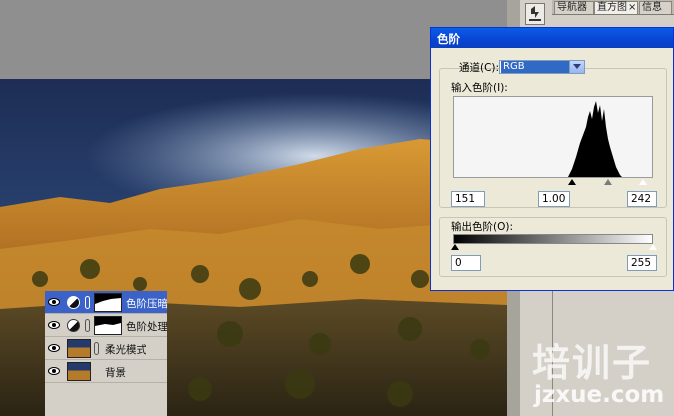 The image size is (674, 416). Describe the element at coordinates (466, 263) in the screenshot. I see `output-black-field: 0` at that location.